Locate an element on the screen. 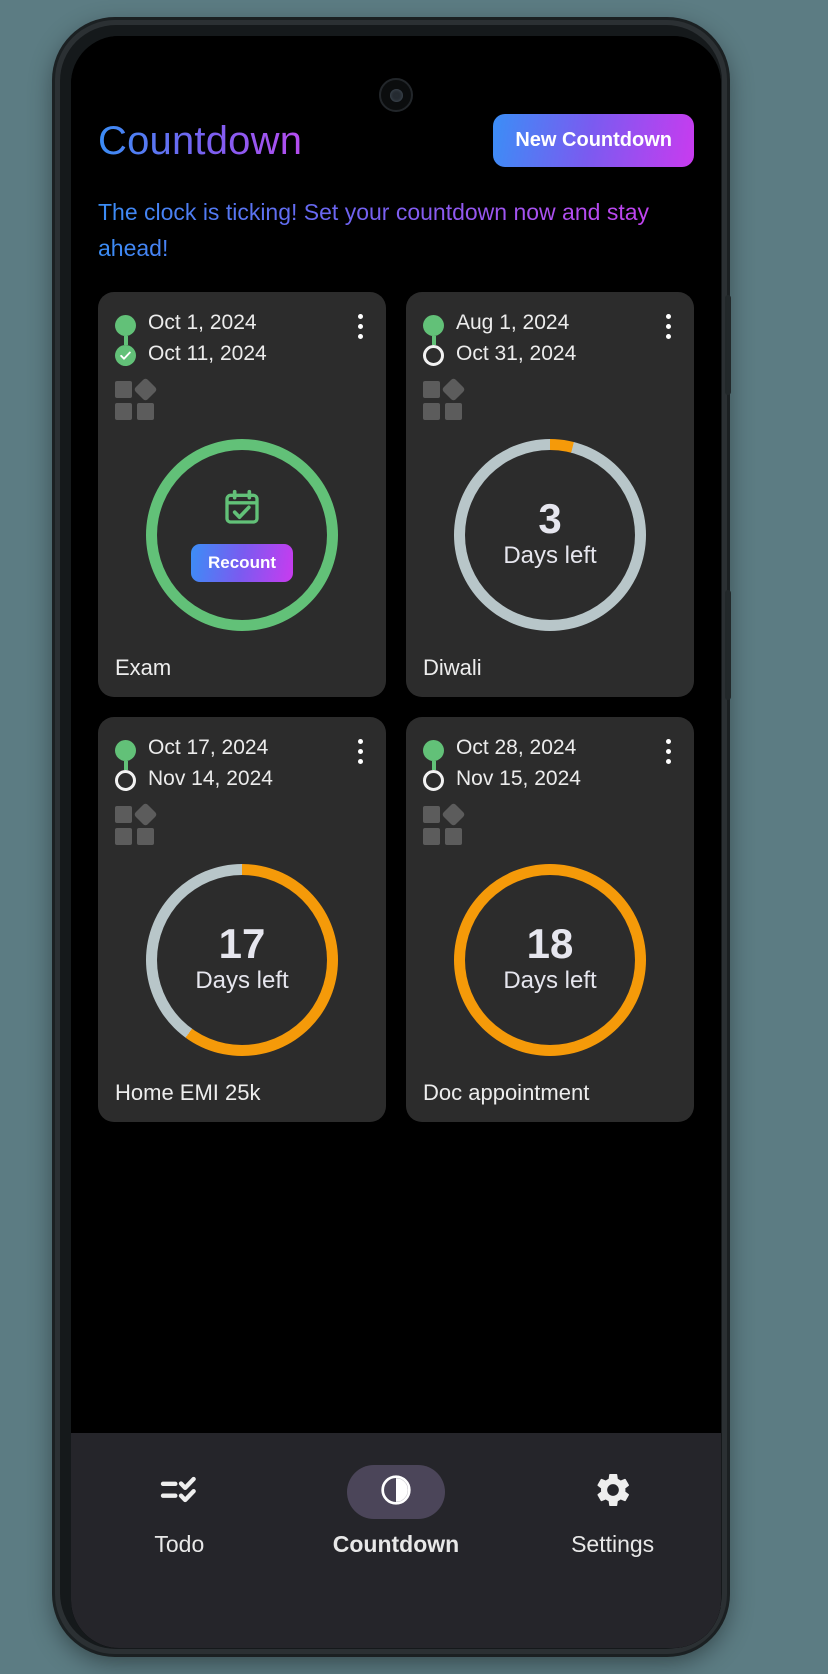 The width and height of the screenshot is (828, 1674). end-date: Oct 31, 2024 is located at coordinates (516, 353).